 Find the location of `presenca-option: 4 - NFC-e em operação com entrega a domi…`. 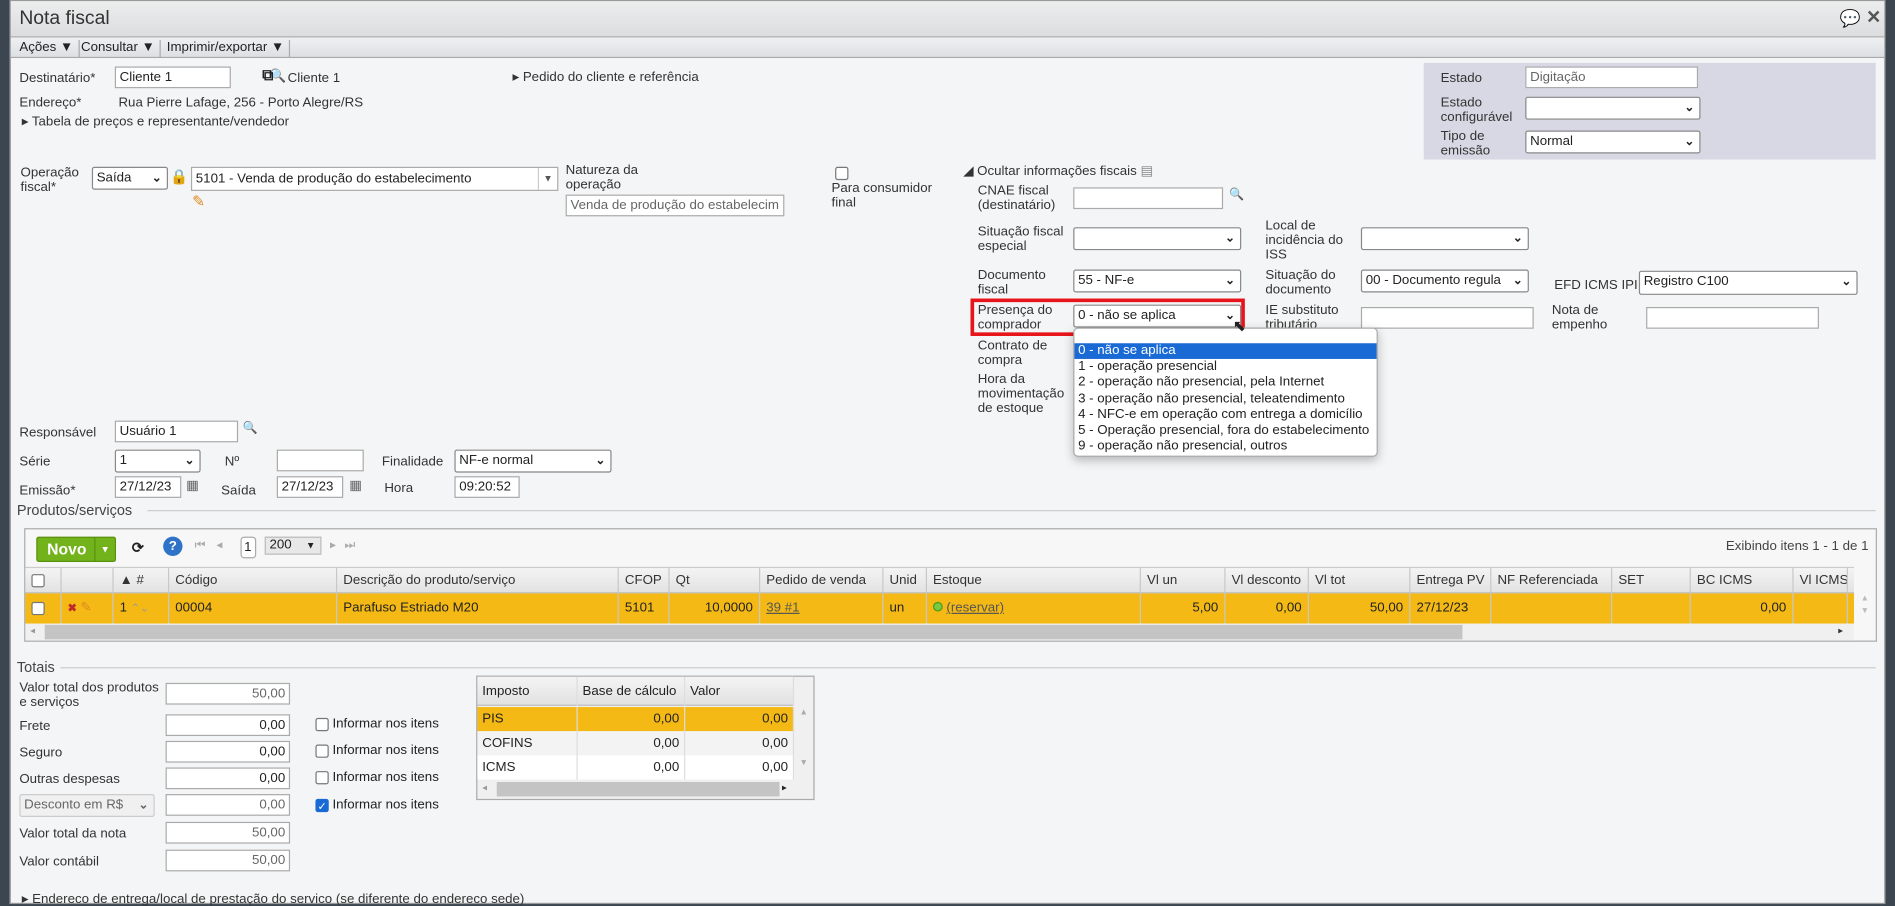

presenca-option: 4 - NFC-e em operação com entrega a domi… is located at coordinates (1225, 415).